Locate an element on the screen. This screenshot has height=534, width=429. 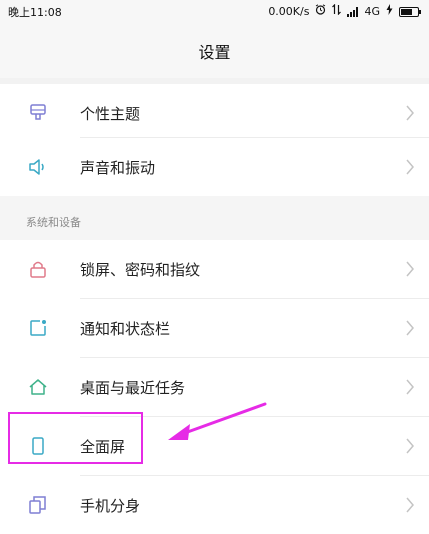
section-header: 系统和设备 is located at coordinates (53, 222).